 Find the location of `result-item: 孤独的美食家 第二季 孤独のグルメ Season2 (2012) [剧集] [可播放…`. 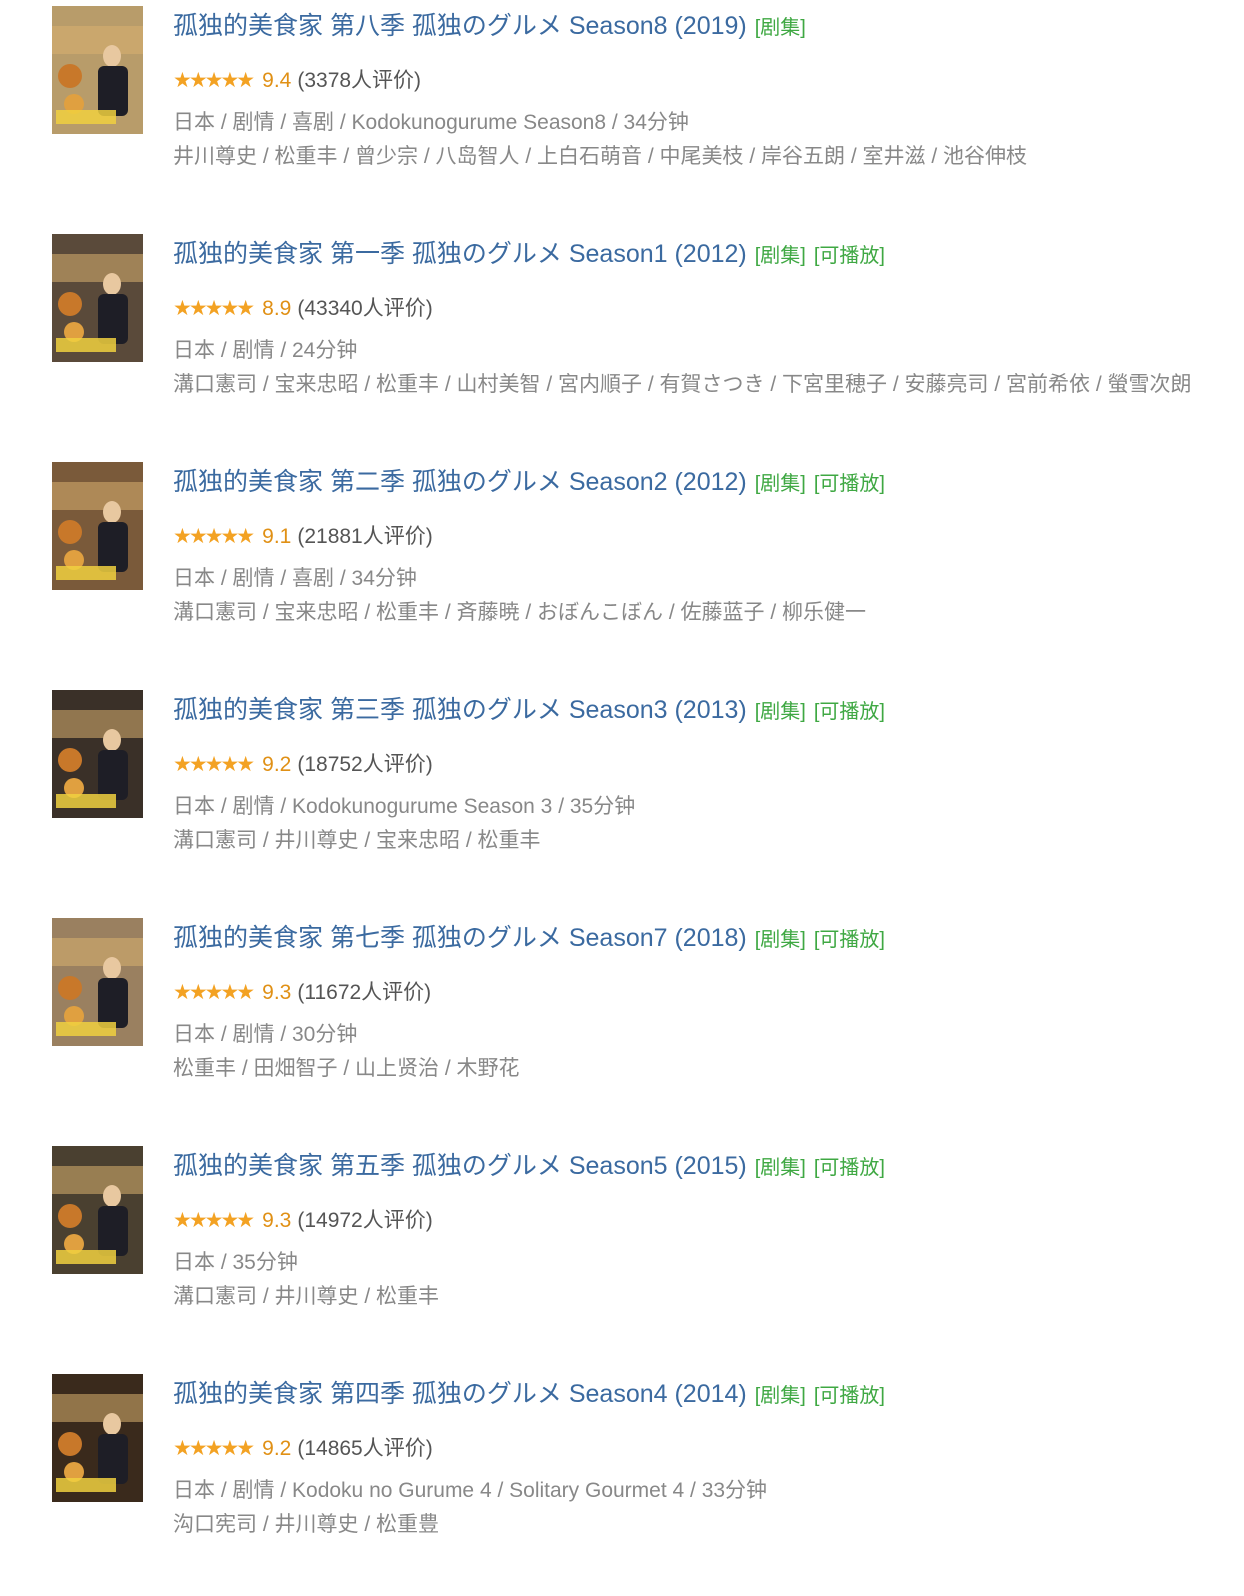

result-item: 孤独的美食家 第二季 孤独のグルメ Season2 (2012) [剧集] [可播放… is located at coordinates (622, 570).